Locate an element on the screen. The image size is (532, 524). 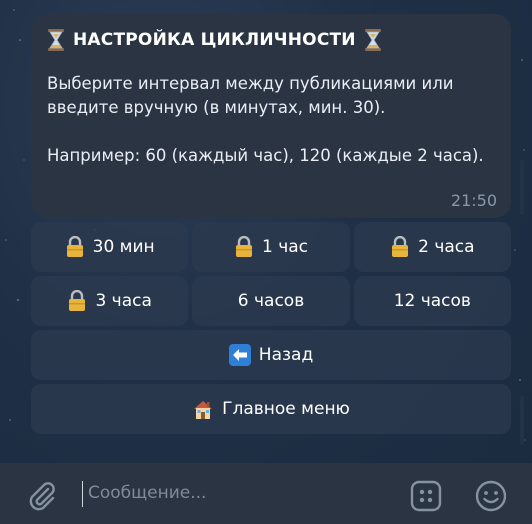
button-label: Назад is located at coordinates (286, 355).